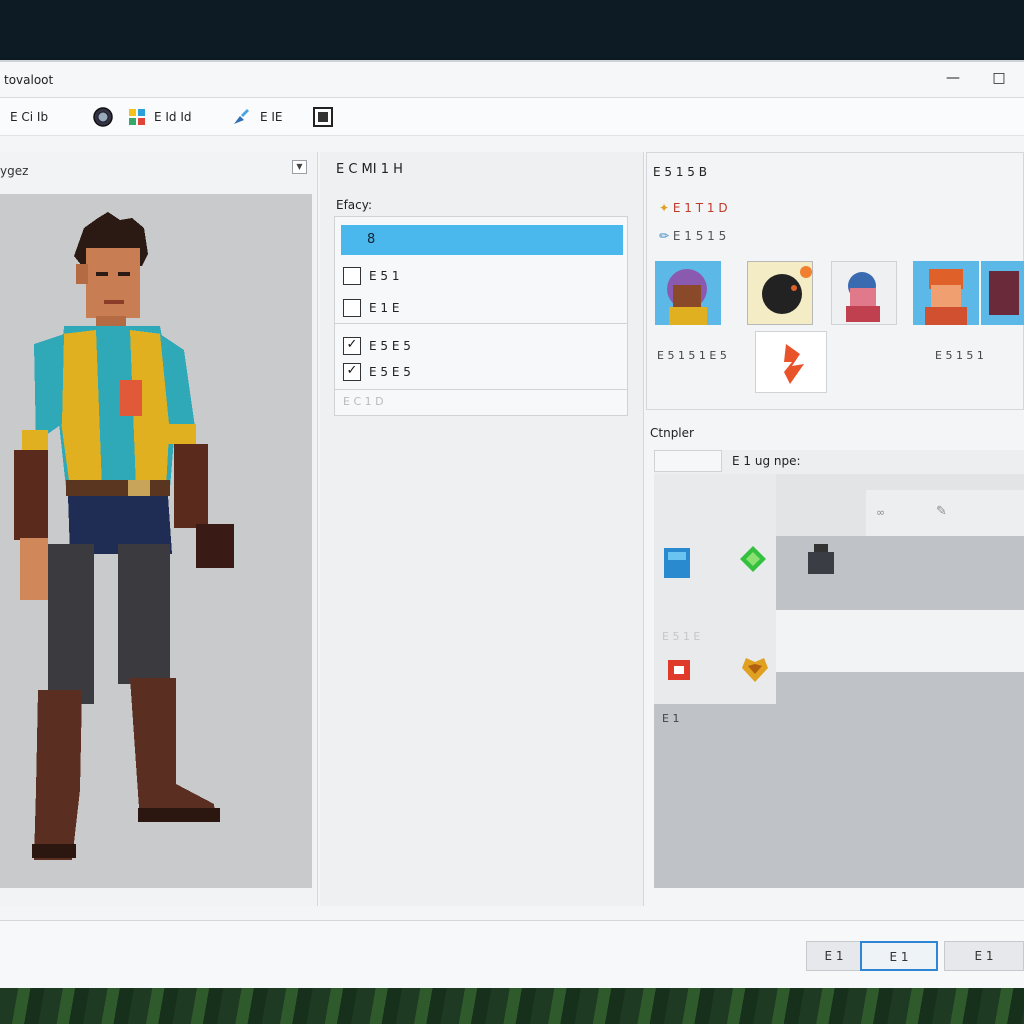 Image resolution: width=1024 pixels, height=1024 pixels. What do you see at coordinates (900, 641) in the screenshot?
I see `item-detail-area` at bounding box center [900, 641].